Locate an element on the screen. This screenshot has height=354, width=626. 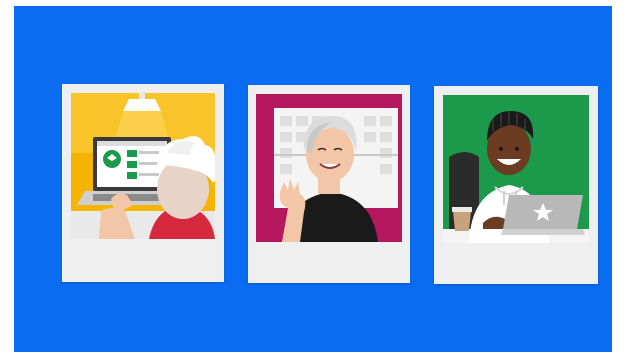
waving-woman-scene is located at coordinates (329, 168).